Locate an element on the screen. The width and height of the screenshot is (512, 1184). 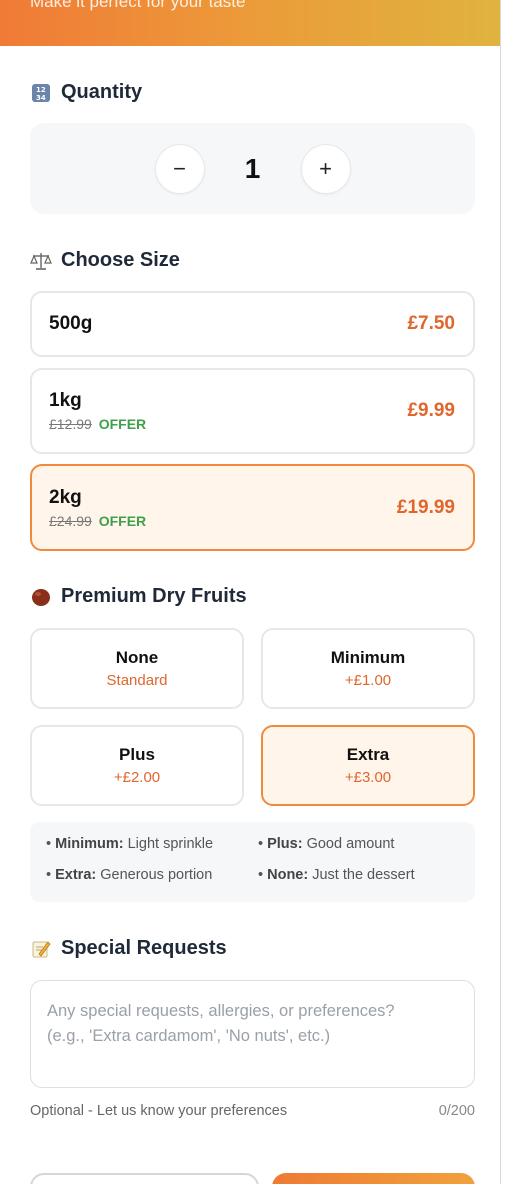
secondary-action-button is located at coordinates (144, 1178).